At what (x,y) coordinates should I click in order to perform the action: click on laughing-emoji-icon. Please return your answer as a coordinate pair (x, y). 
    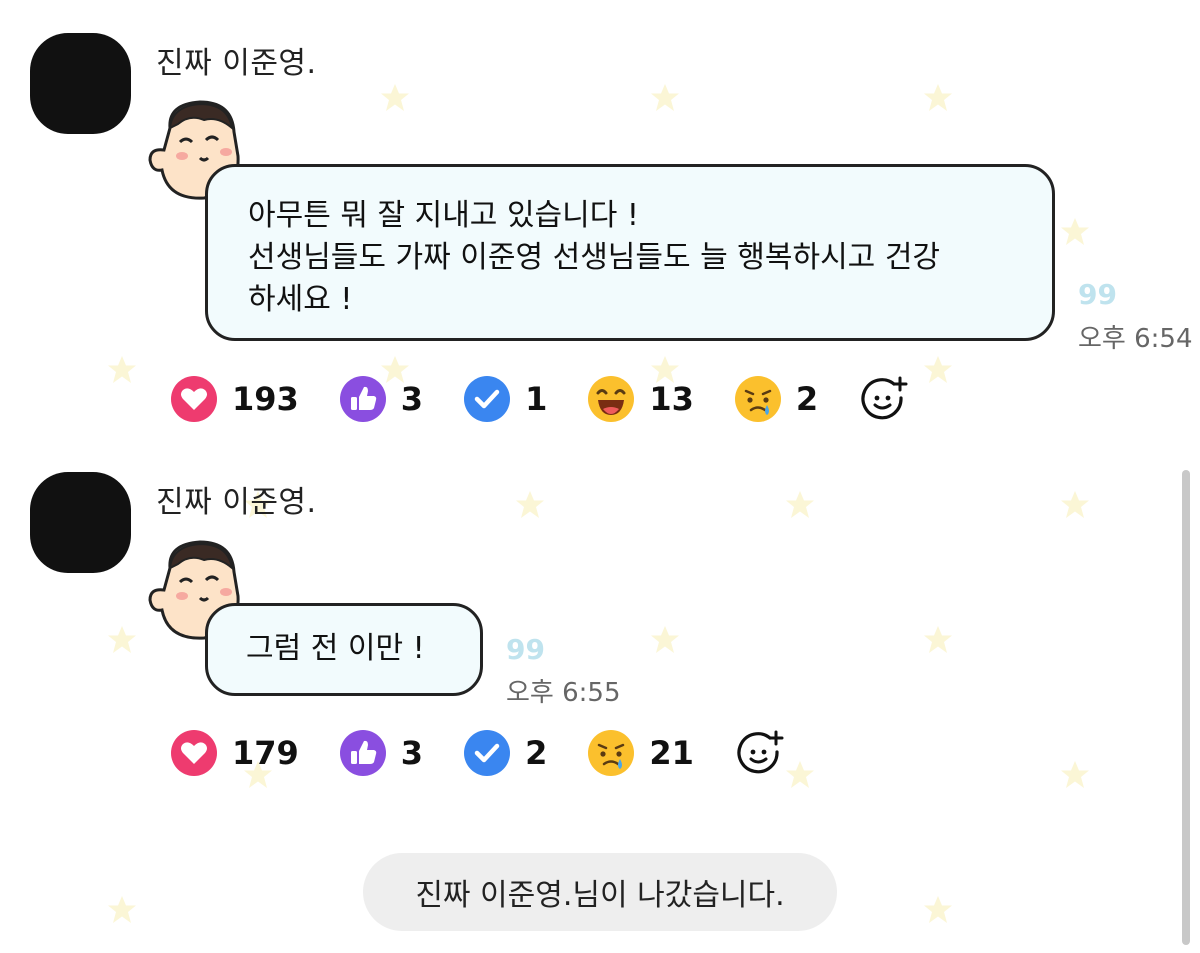
    Looking at the image, I should click on (611, 399).